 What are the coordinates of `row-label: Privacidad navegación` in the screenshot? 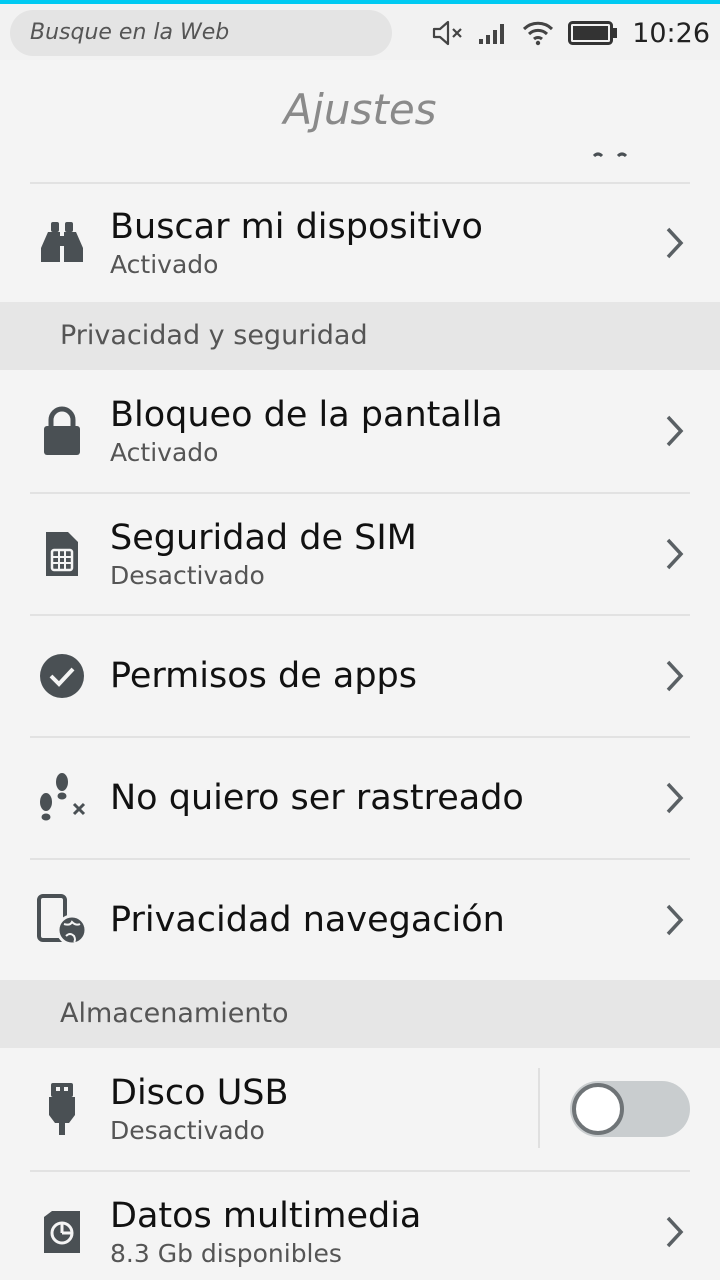 It's located at (307, 920).